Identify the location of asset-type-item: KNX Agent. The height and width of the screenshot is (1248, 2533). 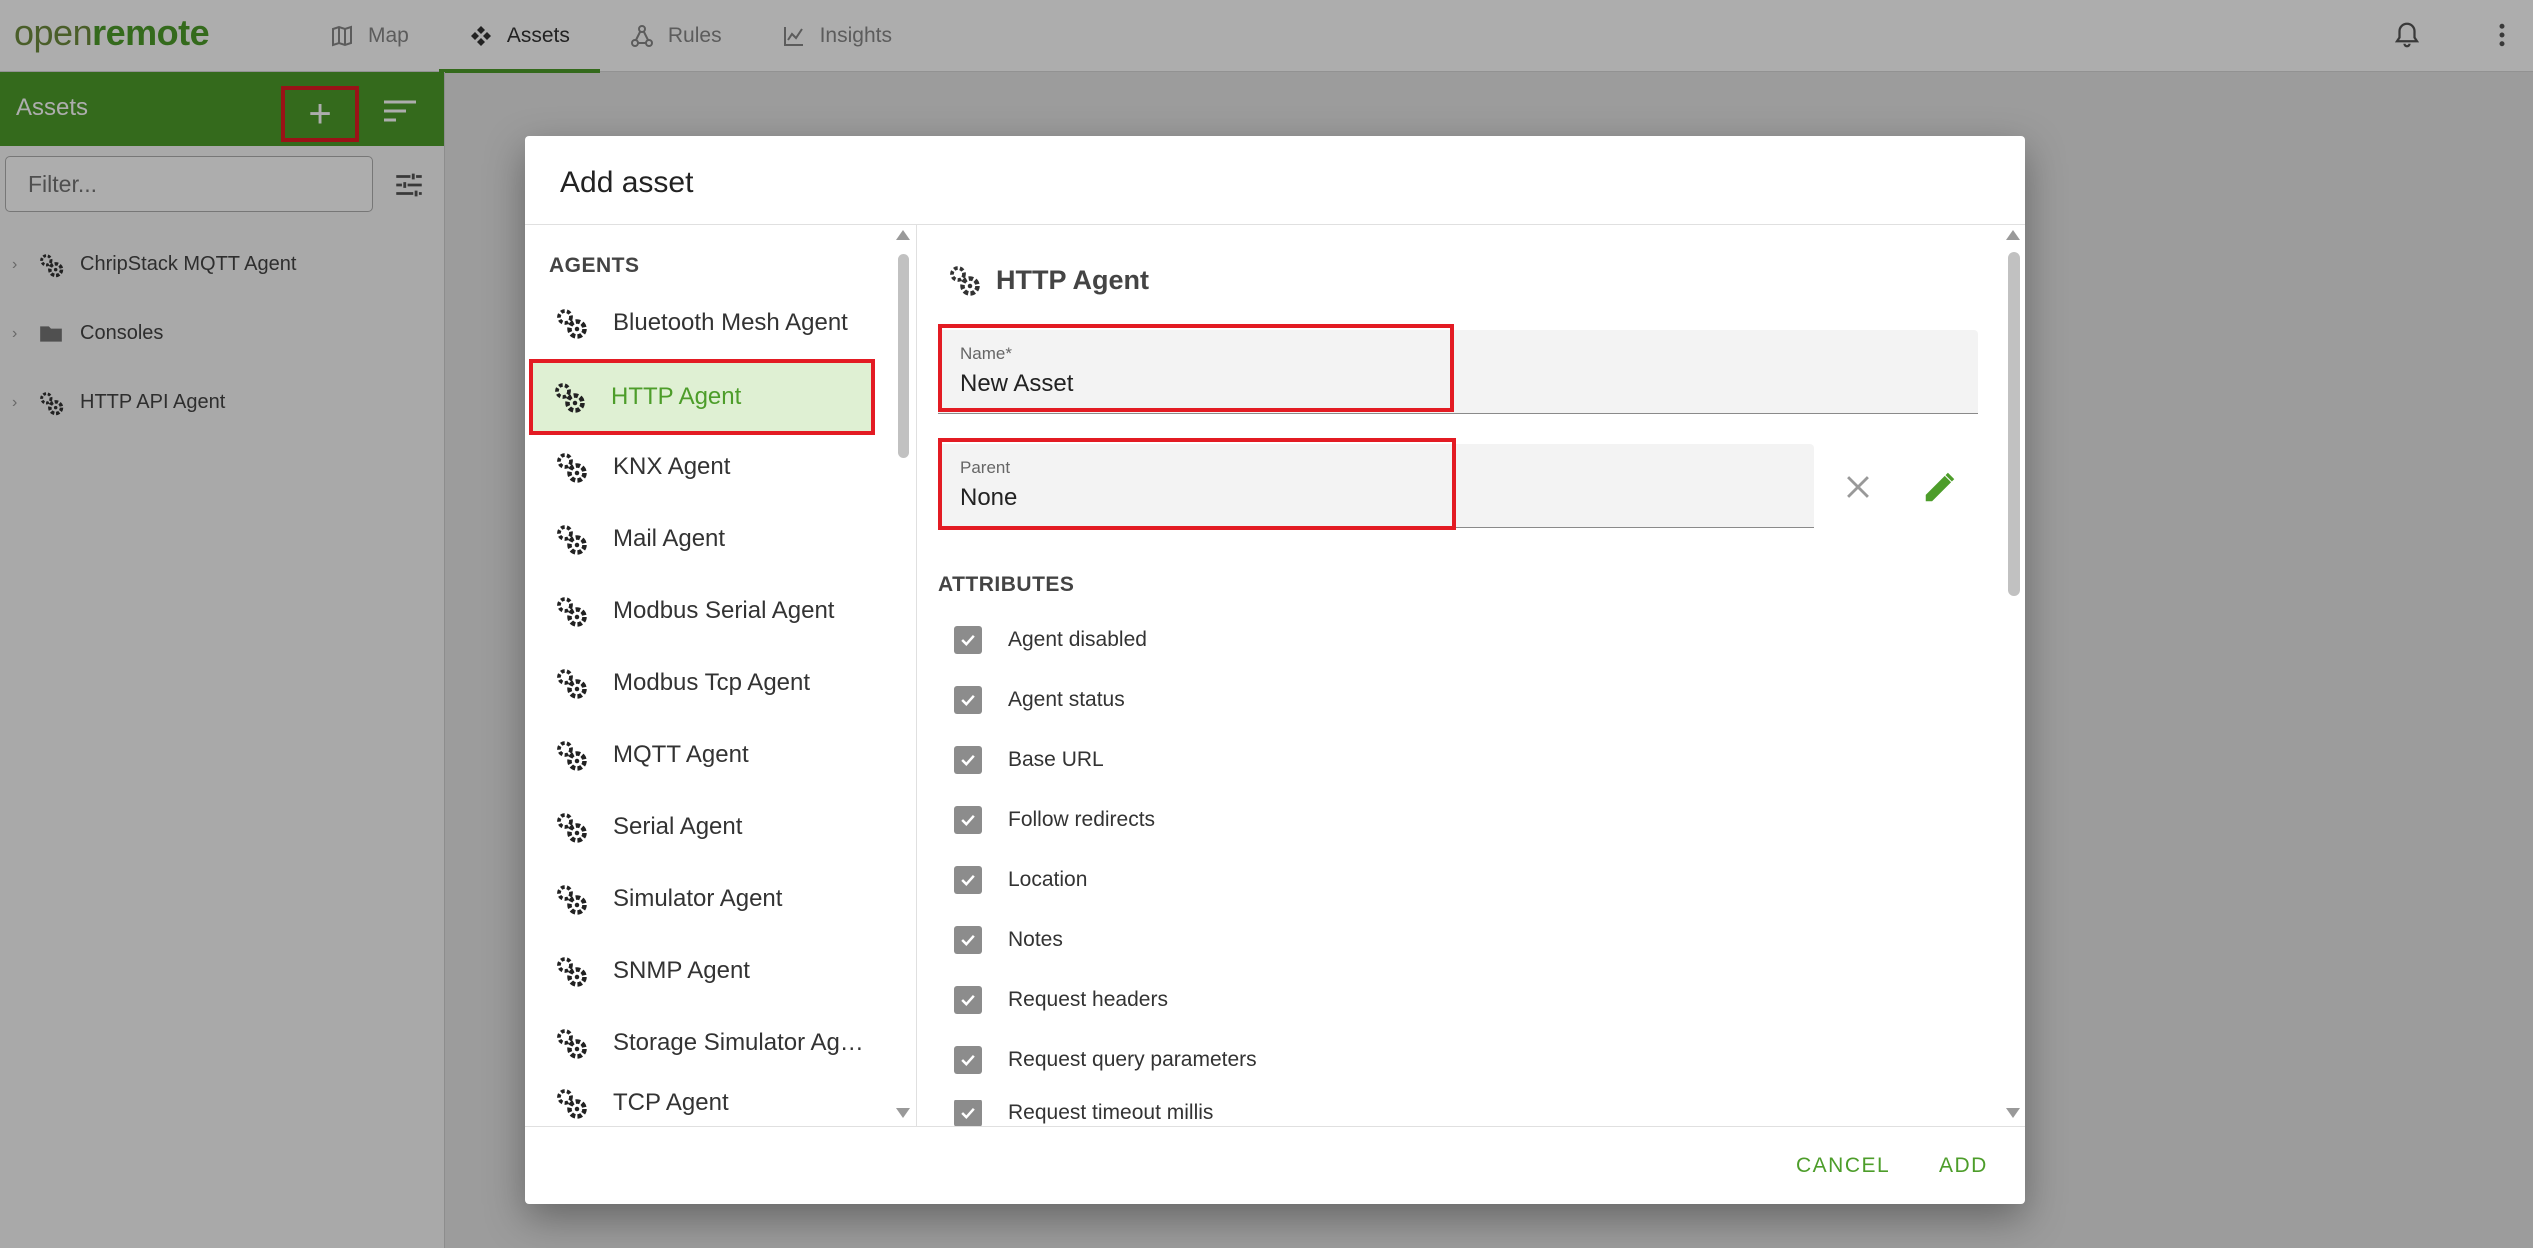
(711, 467).